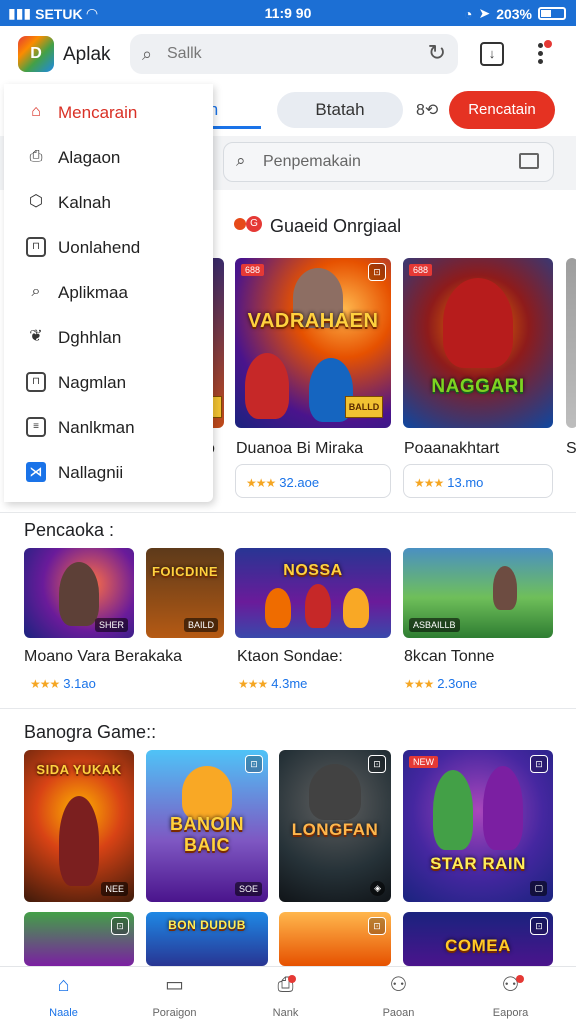 Image resolution: width=576 pixels, height=1024 pixels. I want to click on game-card-title: Moano Vara Berakaka, so click(103, 656).